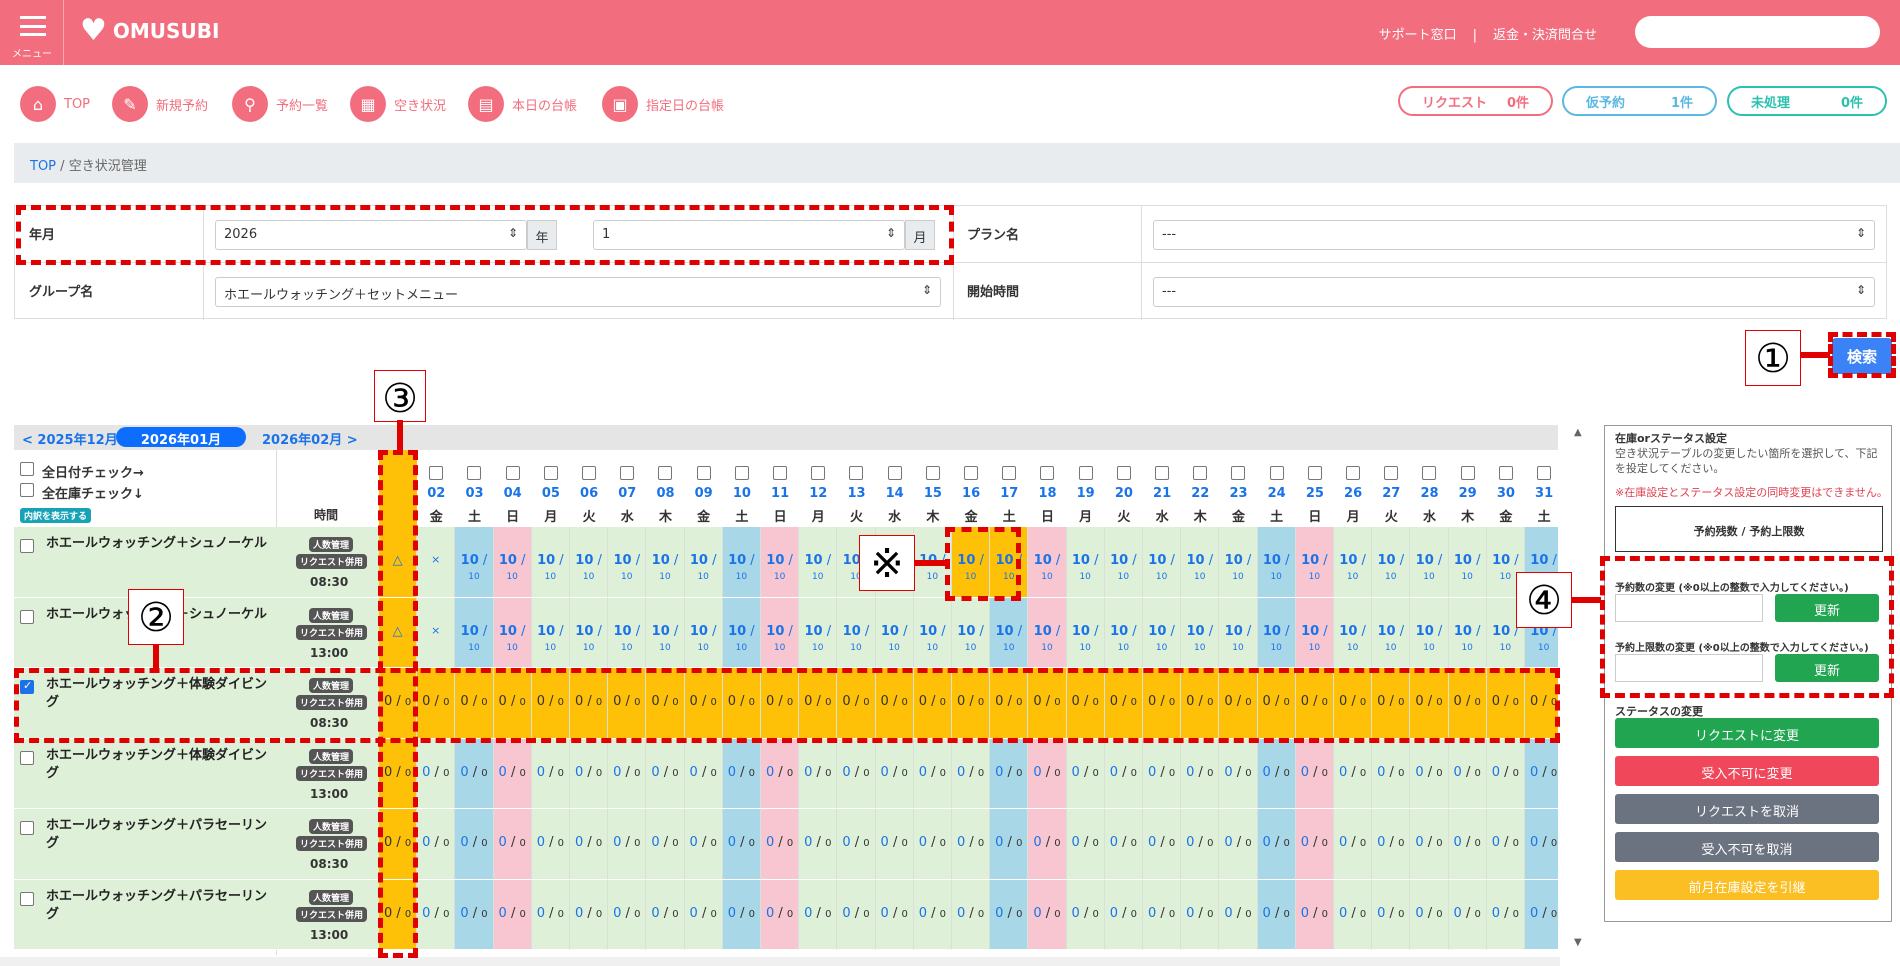 The width and height of the screenshot is (1900, 966). What do you see at coordinates (149, 31) in the screenshot?
I see `logo: ♥ OMUSUBI` at bounding box center [149, 31].